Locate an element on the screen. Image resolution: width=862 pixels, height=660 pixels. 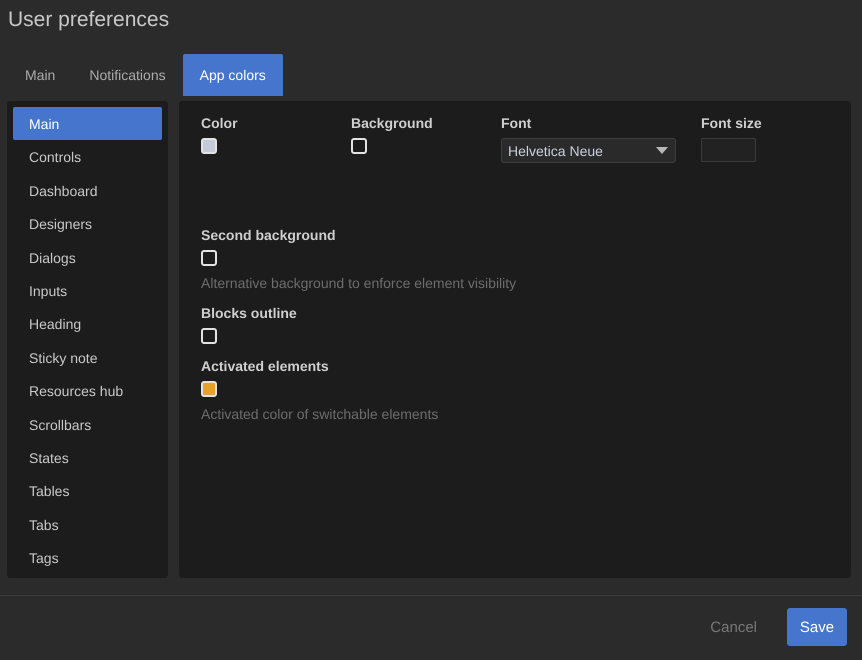
sidebar-item: Heading is located at coordinates (87, 324).